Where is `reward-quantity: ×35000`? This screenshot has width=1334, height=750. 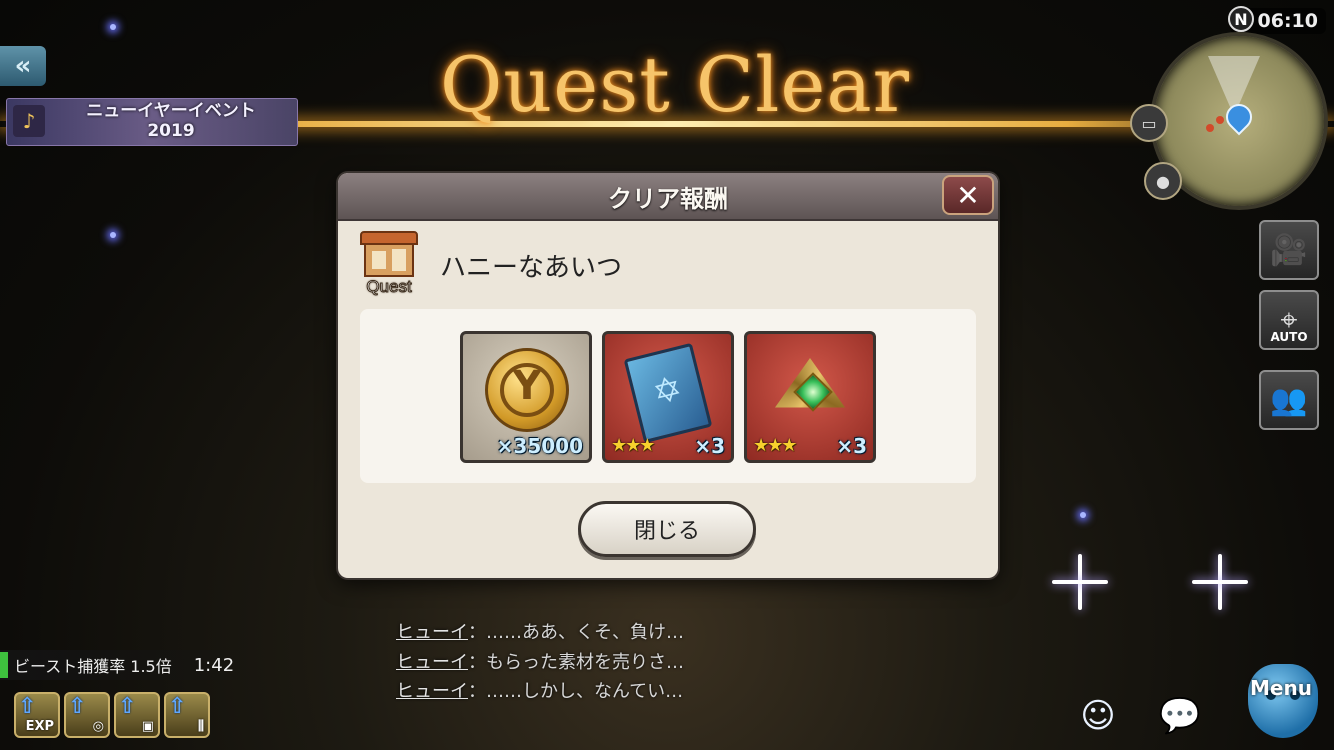
reward-quantity: ×35000 is located at coordinates (539, 446).